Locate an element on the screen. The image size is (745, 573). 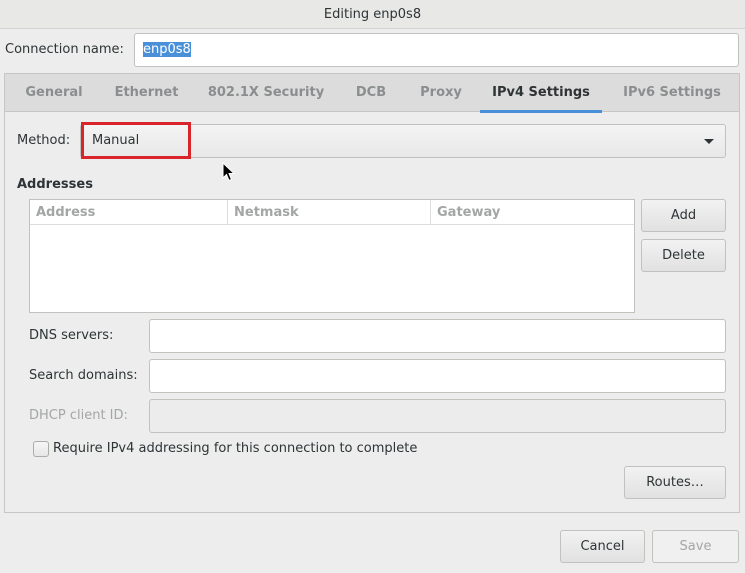
search-domains-label: Search domains: is located at coordinates (83, 375).